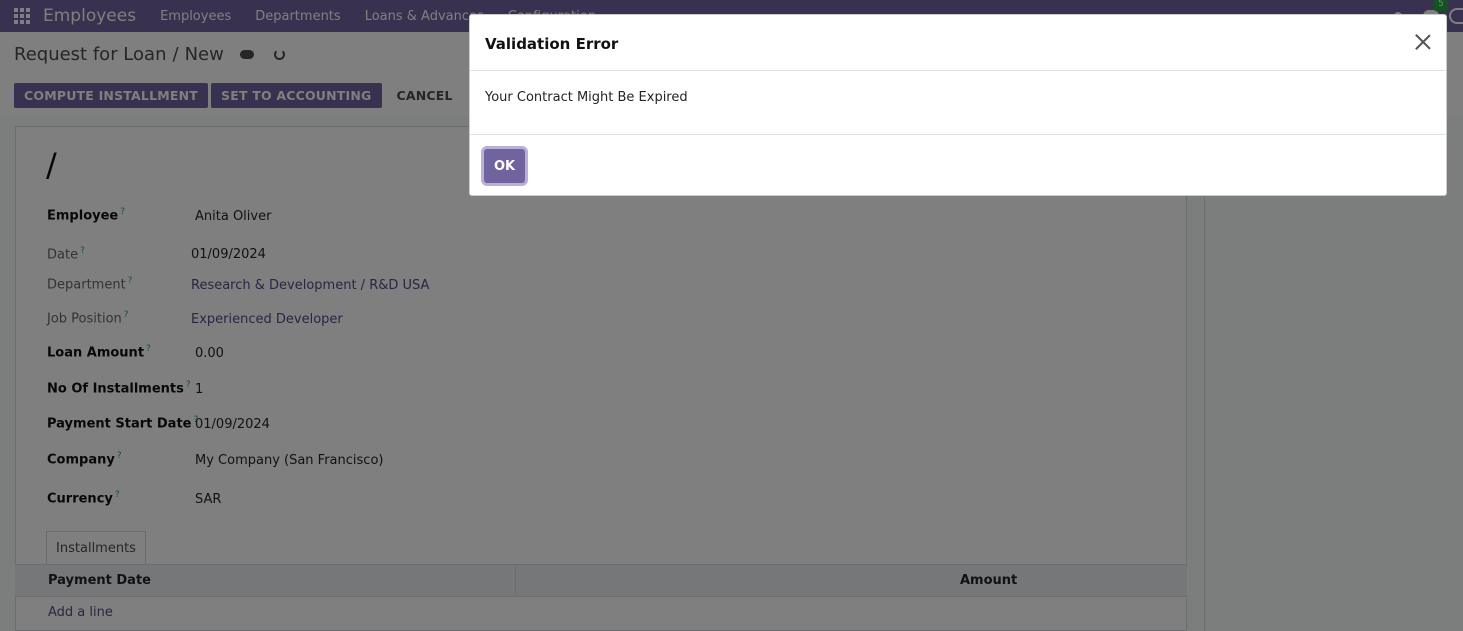 This screenshot has height=631, width=1463. What do you see at coordinates (958, 165) in the screenshot?
I see `dialog-footer: OK` at bounding box center [958, 165].